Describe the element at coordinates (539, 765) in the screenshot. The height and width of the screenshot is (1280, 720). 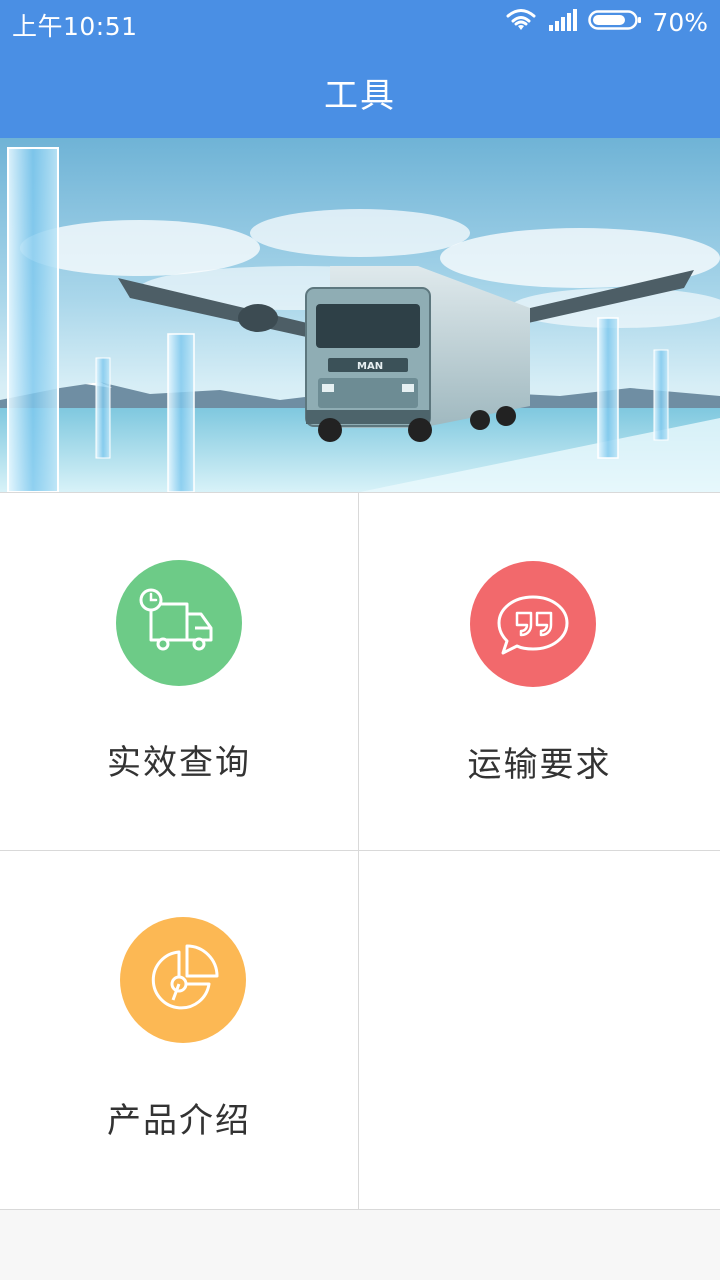
I see `tool-label: 运输要求` at that location.